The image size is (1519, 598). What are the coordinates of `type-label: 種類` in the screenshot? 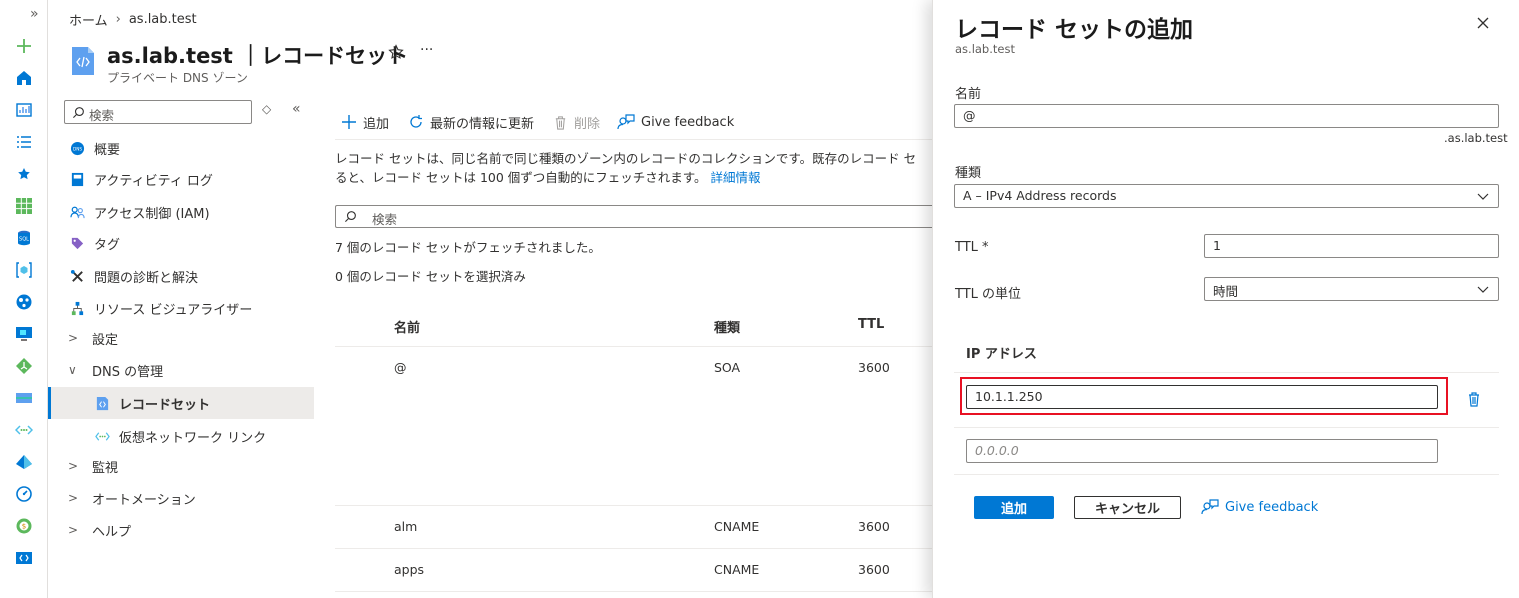 It's located at (968, 173).